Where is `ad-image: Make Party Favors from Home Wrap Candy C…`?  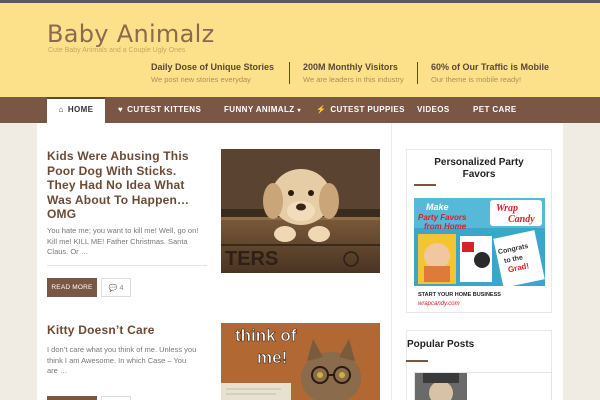 ad-image: Make Party Favors from Home Wrap Candy C… is located at coordinates (479, 253).